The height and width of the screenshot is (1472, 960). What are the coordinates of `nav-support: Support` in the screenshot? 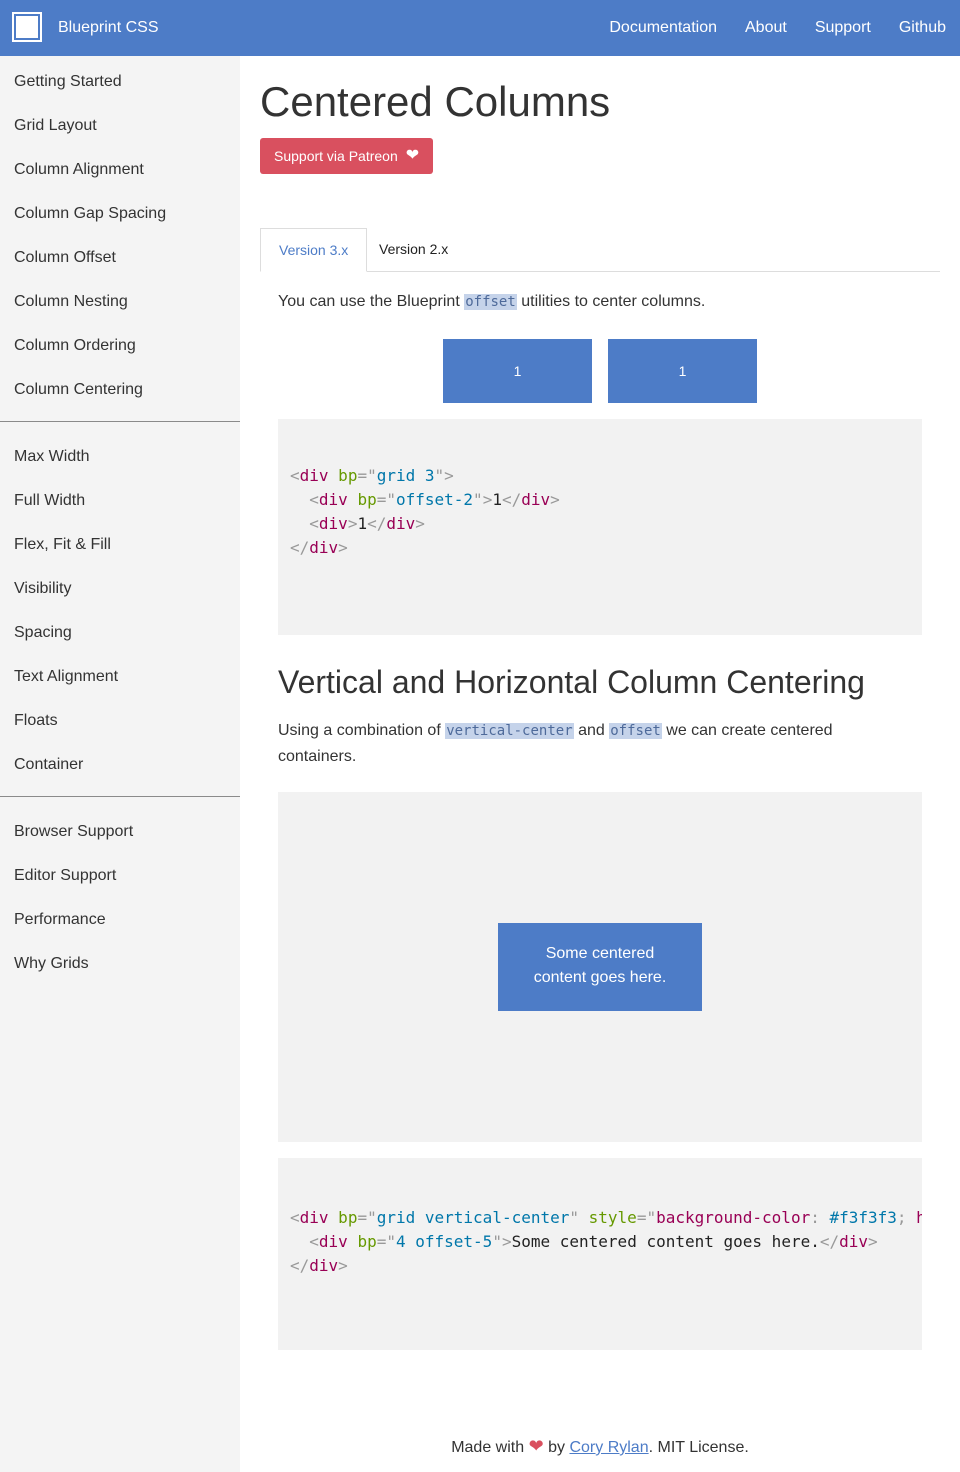 It's located at (843, 28).